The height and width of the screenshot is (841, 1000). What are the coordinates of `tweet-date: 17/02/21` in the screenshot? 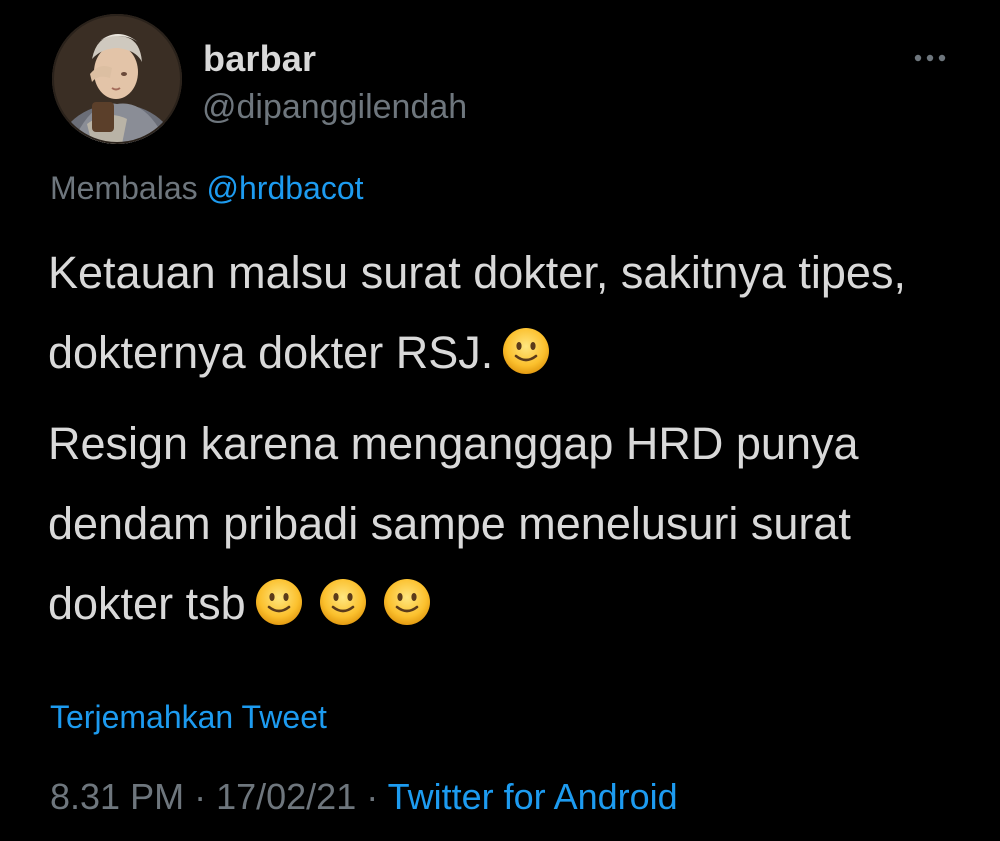 It's located at (286, 796).